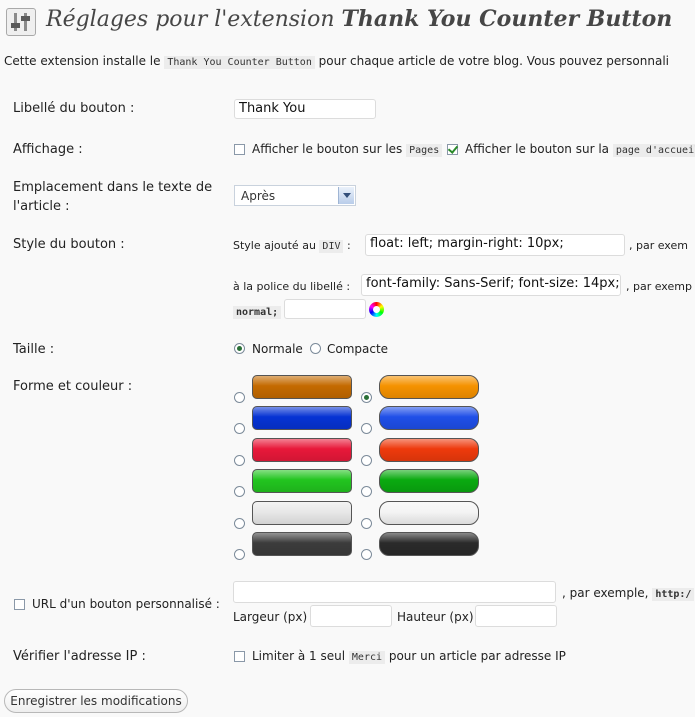 The height and width of the screenshot is (717, 695). I want to click on color-input, so click(325, 309).